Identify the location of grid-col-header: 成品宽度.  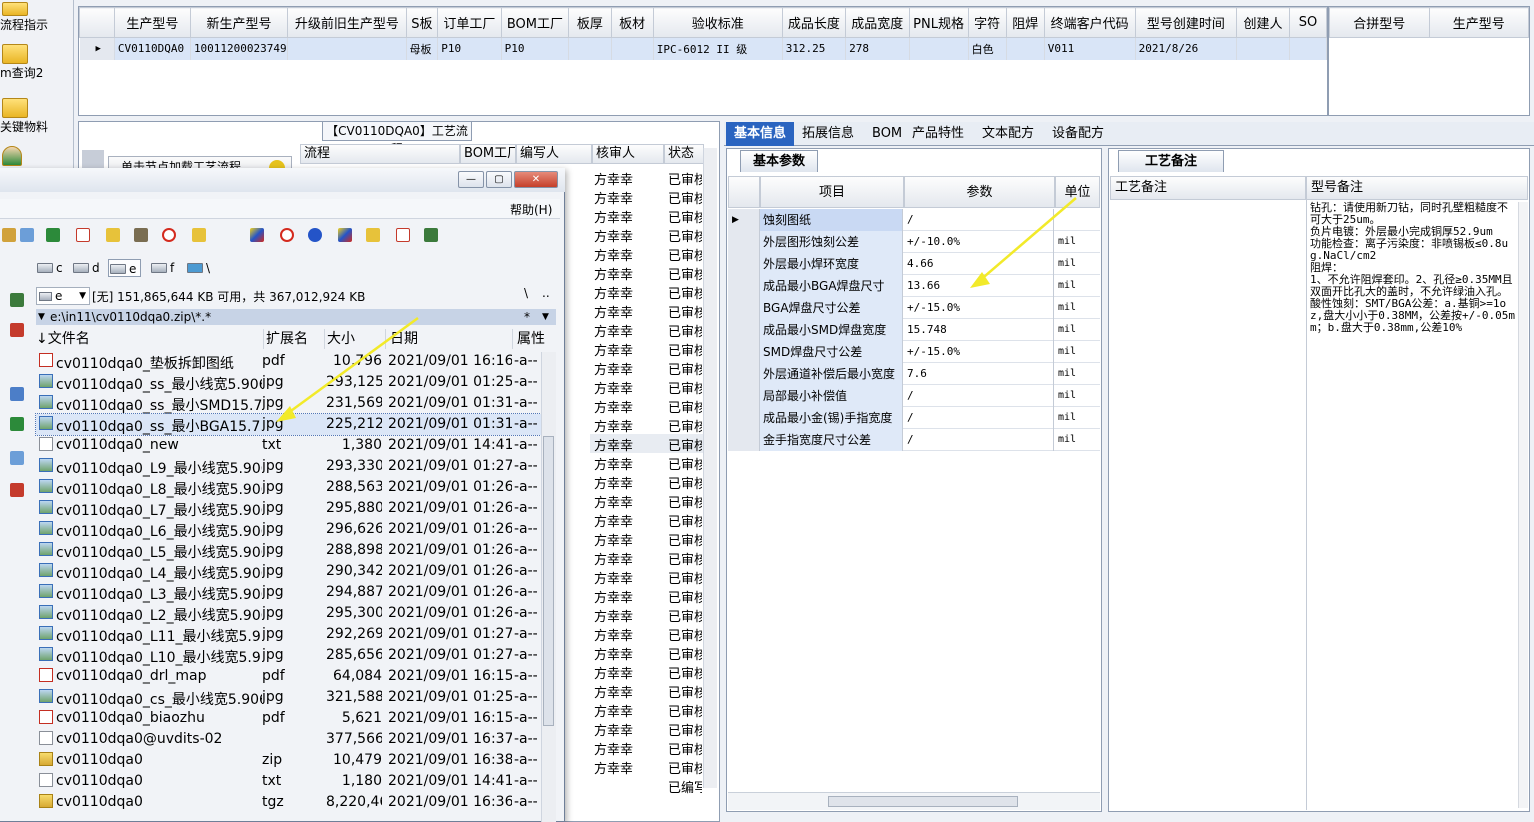
(877, 22).